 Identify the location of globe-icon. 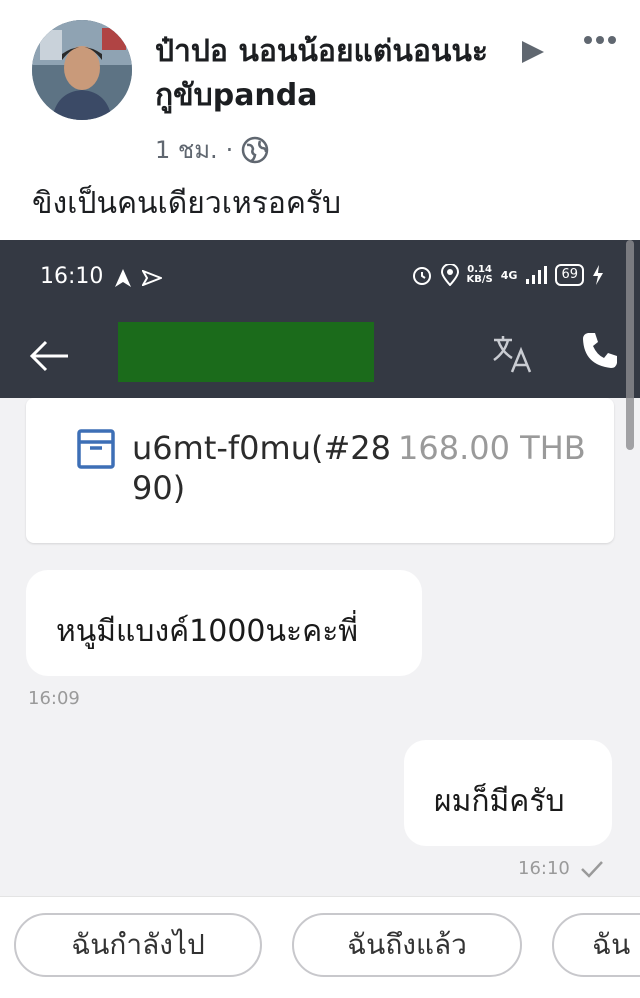
(255, 149).